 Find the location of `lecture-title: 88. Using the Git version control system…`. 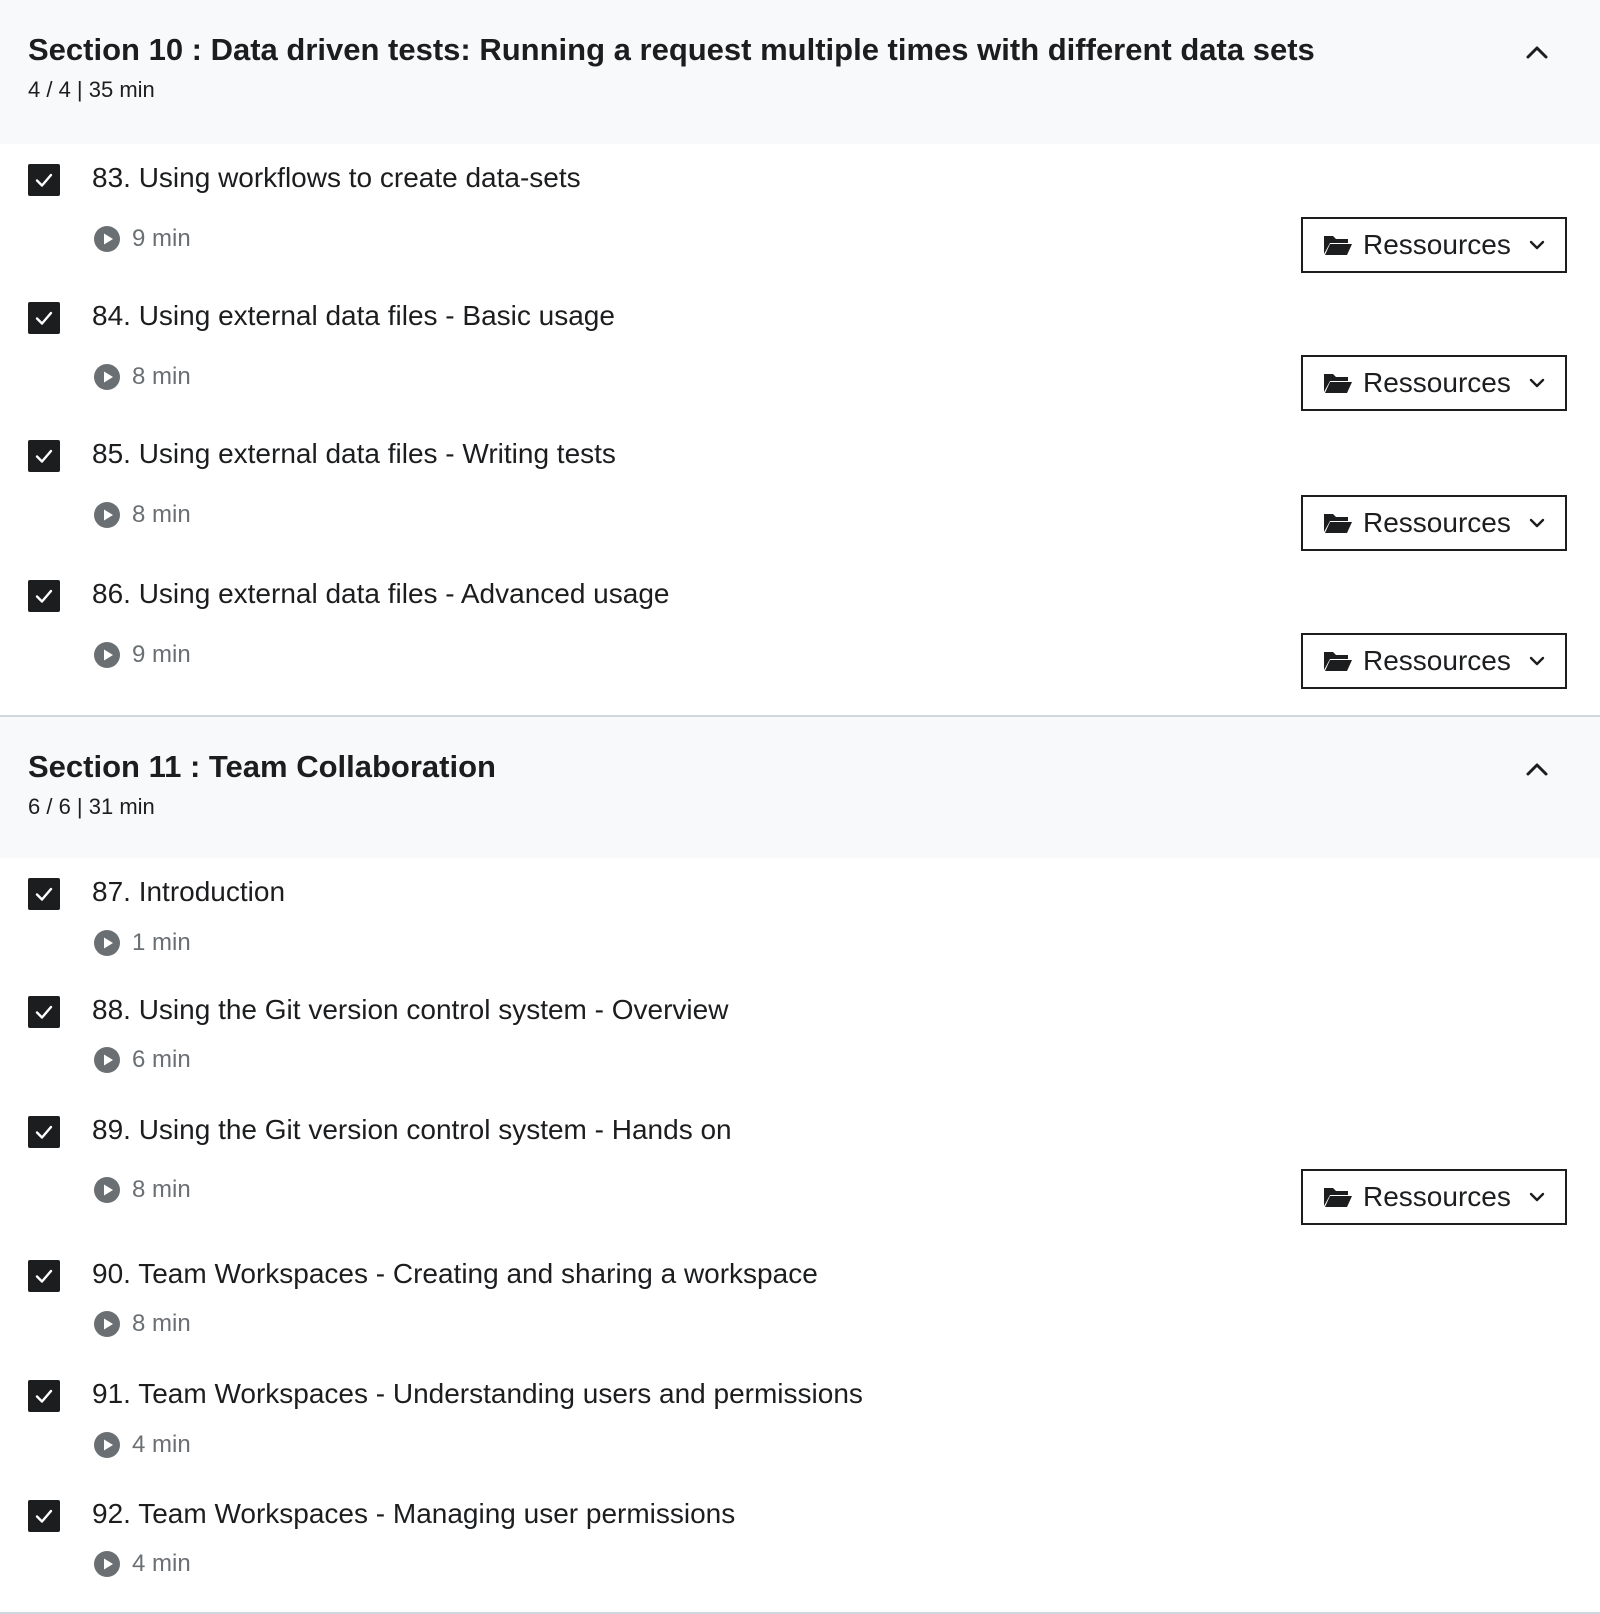

lecture-title: 88. Using the Git version control system… is located at coordinates (410, 1010).